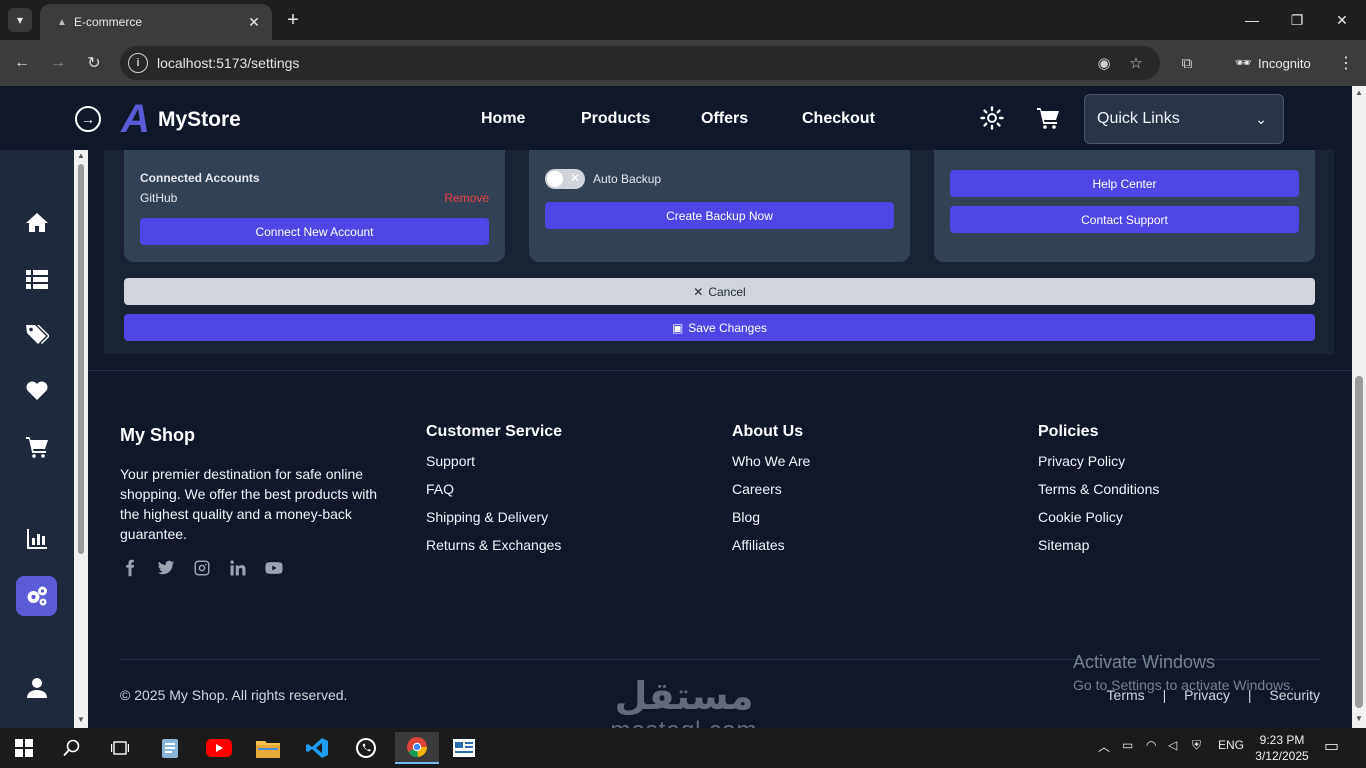 This screenshot has height=768, width=1366. Describe the element at coordinates (268, 748) in the screenshot. I see `file-explorer-icon` at that location.